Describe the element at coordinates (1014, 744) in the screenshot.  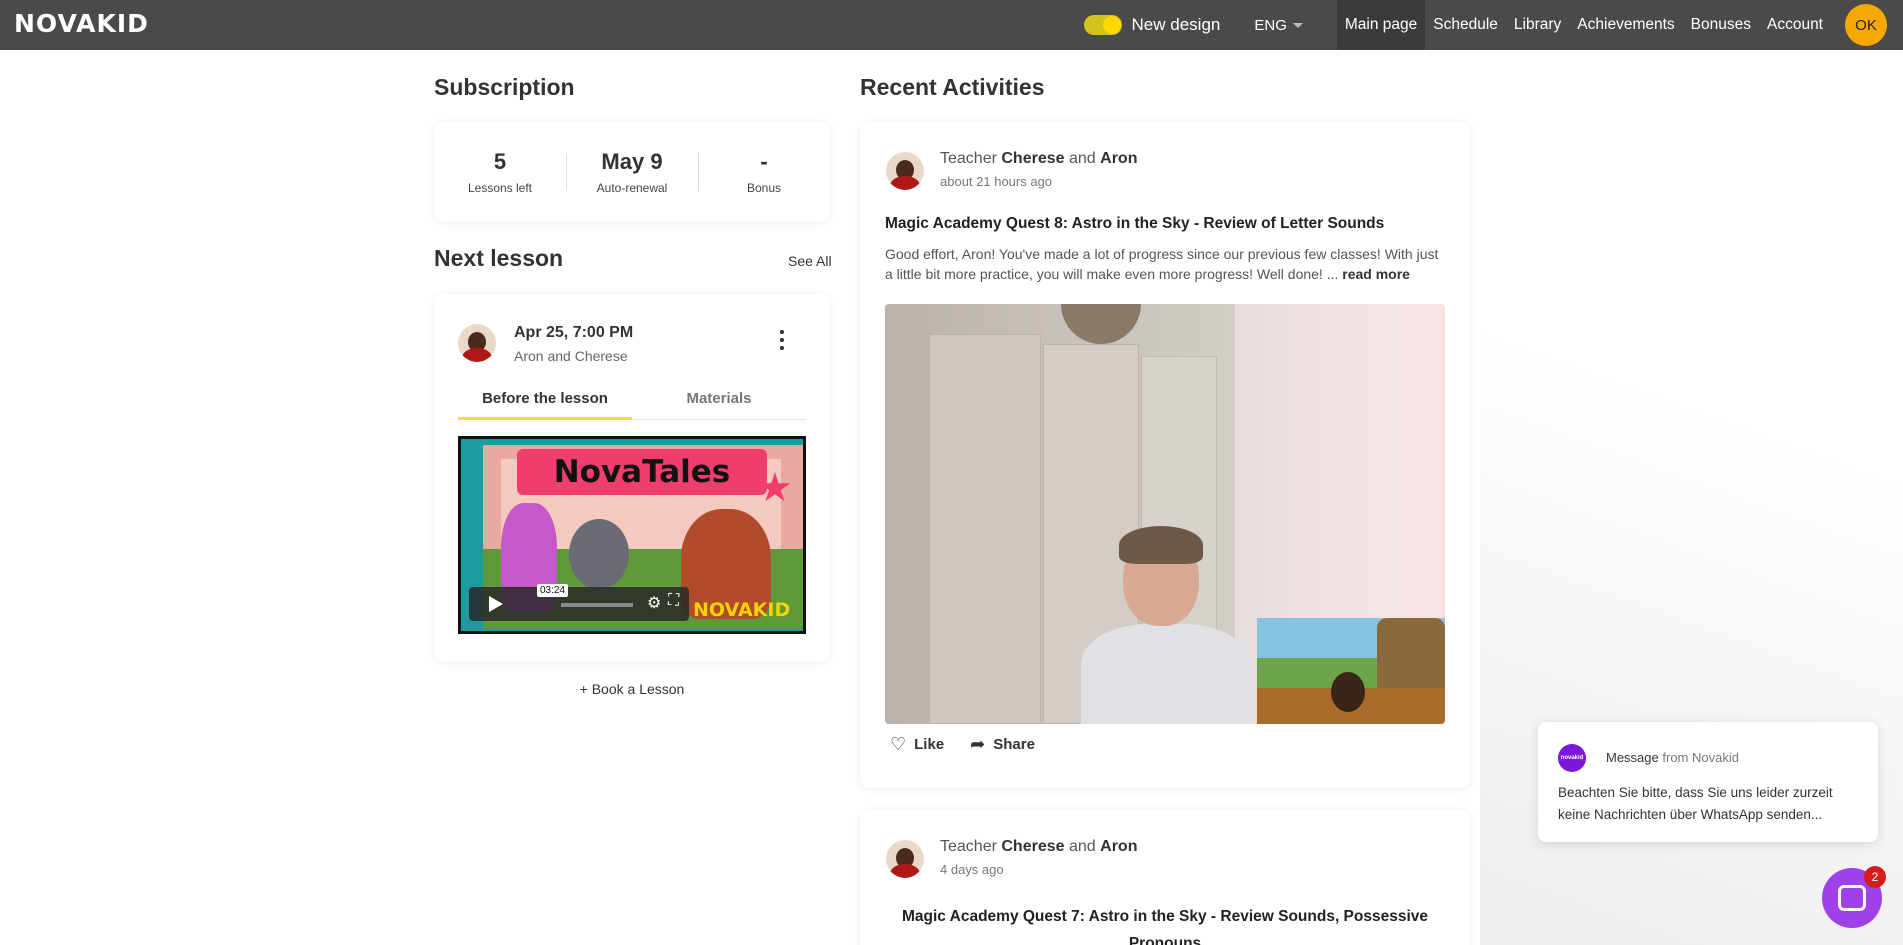
I see `share-label: Share` at that location.